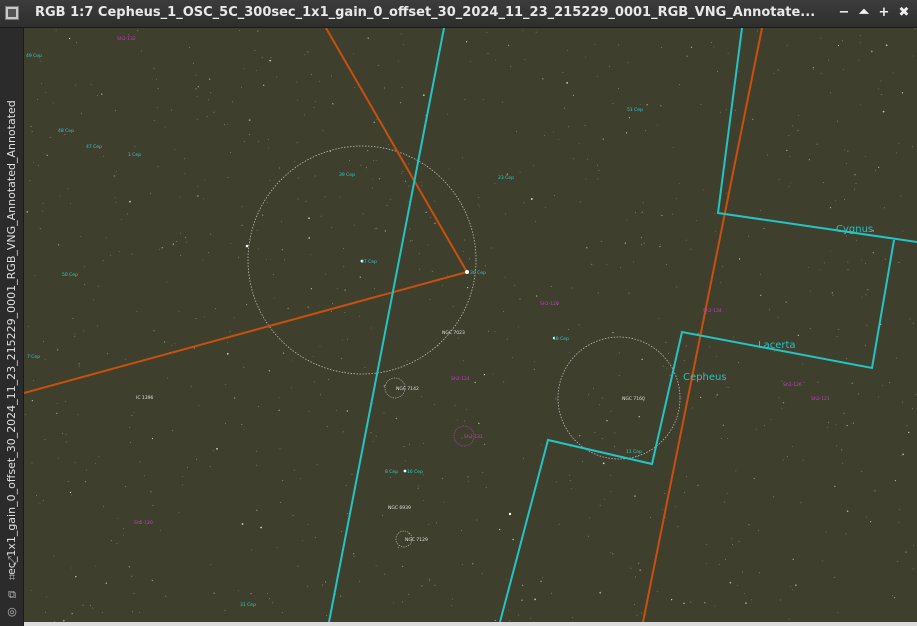 This screenshot has width=917, height=626. What do you see at coordinates (470, 624) in the screenshot?
I see `horizontal-scrollbar` at bounding box center [470, 624].